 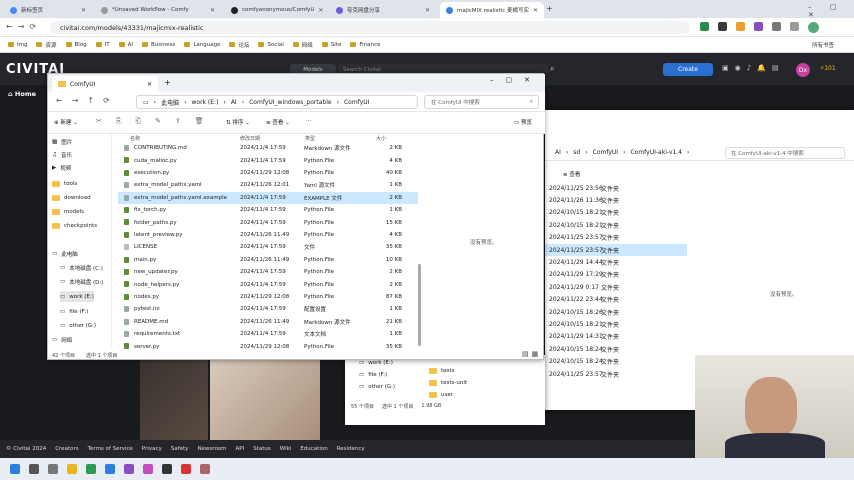 I want to click on bookmark-item: IT, so click(x=102, y=45).